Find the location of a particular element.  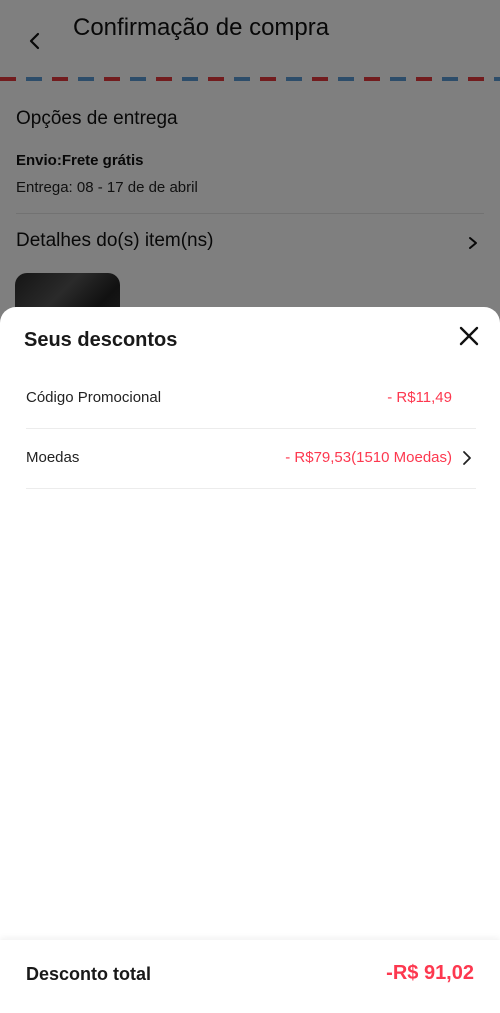

coins-value: - R$79,53(1510 Moedas) is located at coordinates (368, 457).